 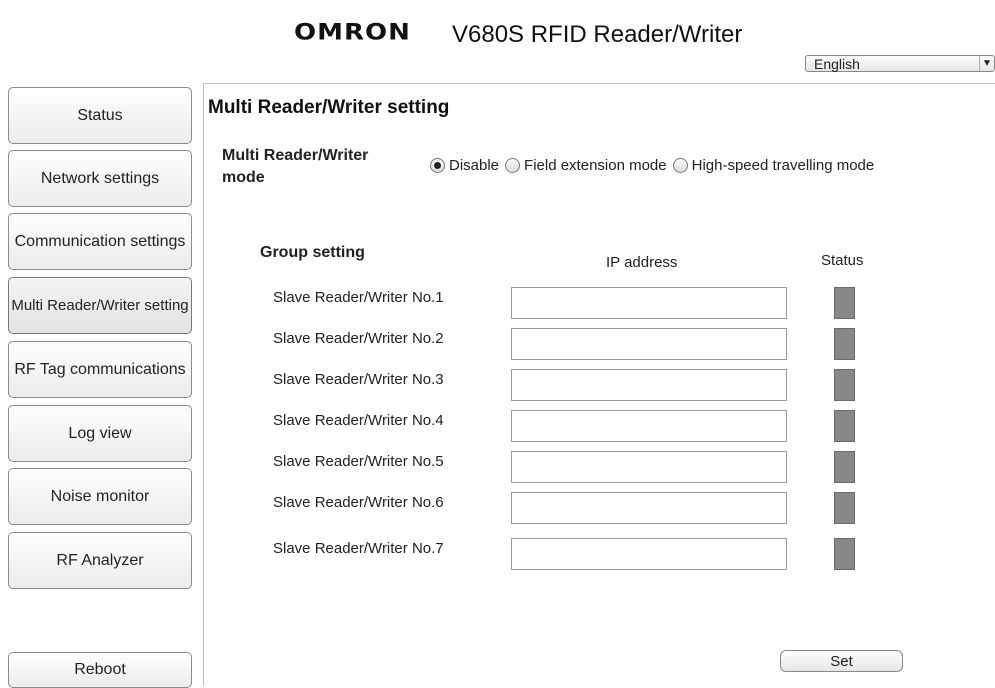 What do you see at coordinates (595, 165) in the screenshot?
I see `radio-field-extension-label: Field extension mode` at bounding box center [595, 165].